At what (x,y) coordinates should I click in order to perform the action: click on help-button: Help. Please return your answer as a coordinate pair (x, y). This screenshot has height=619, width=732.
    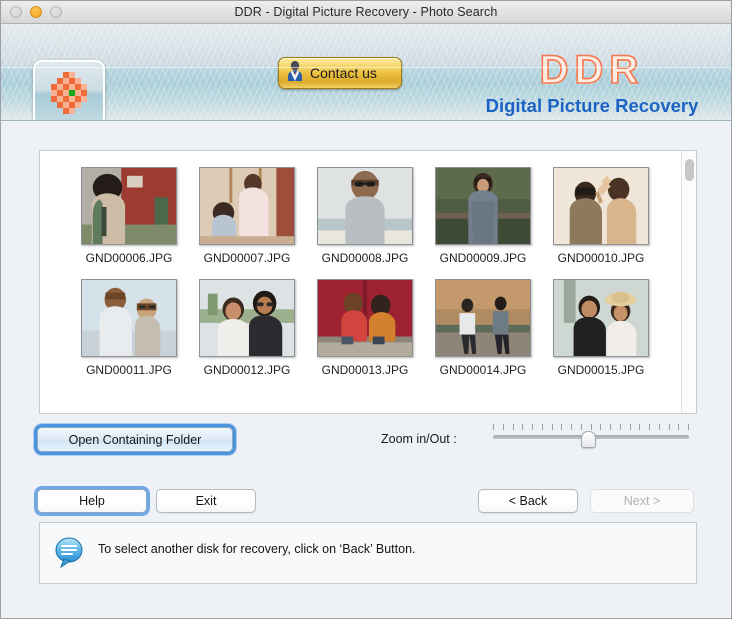
    Looking at the image, I should click on (92, 501).